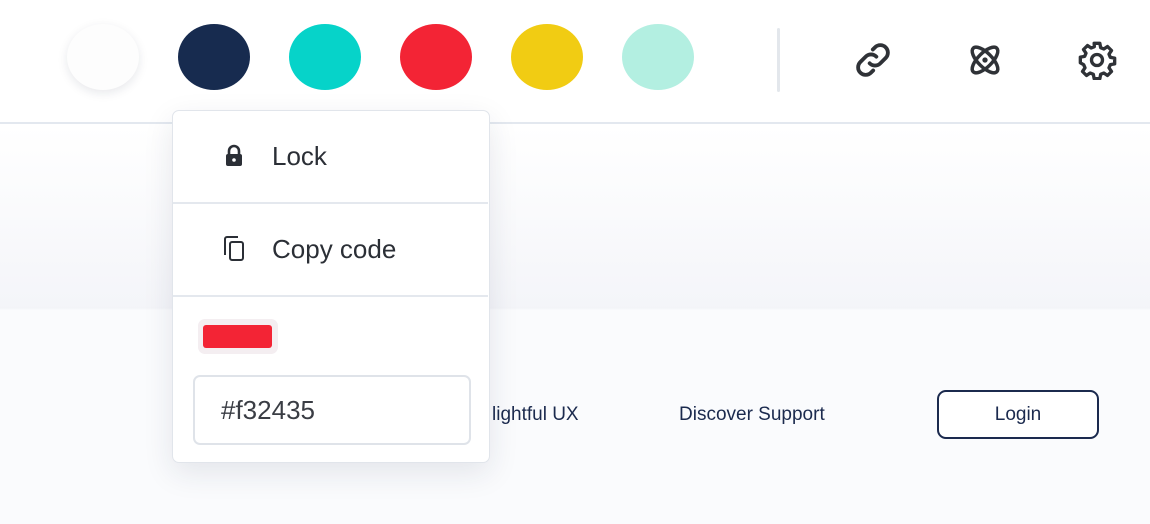  Describe the element at coordinates (334, 248) in the screenshot. I see `menu-item-copy-label: Copy code` at that location.